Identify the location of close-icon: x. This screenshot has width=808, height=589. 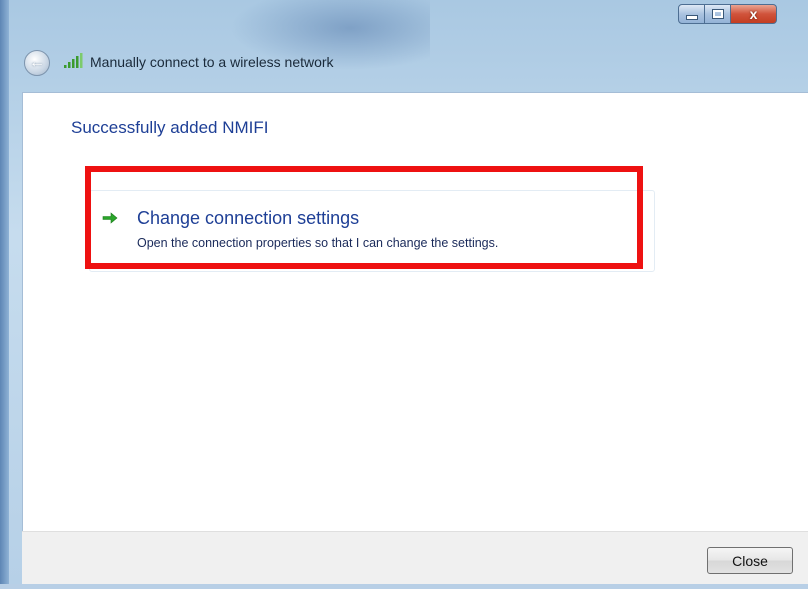
(753, 14).